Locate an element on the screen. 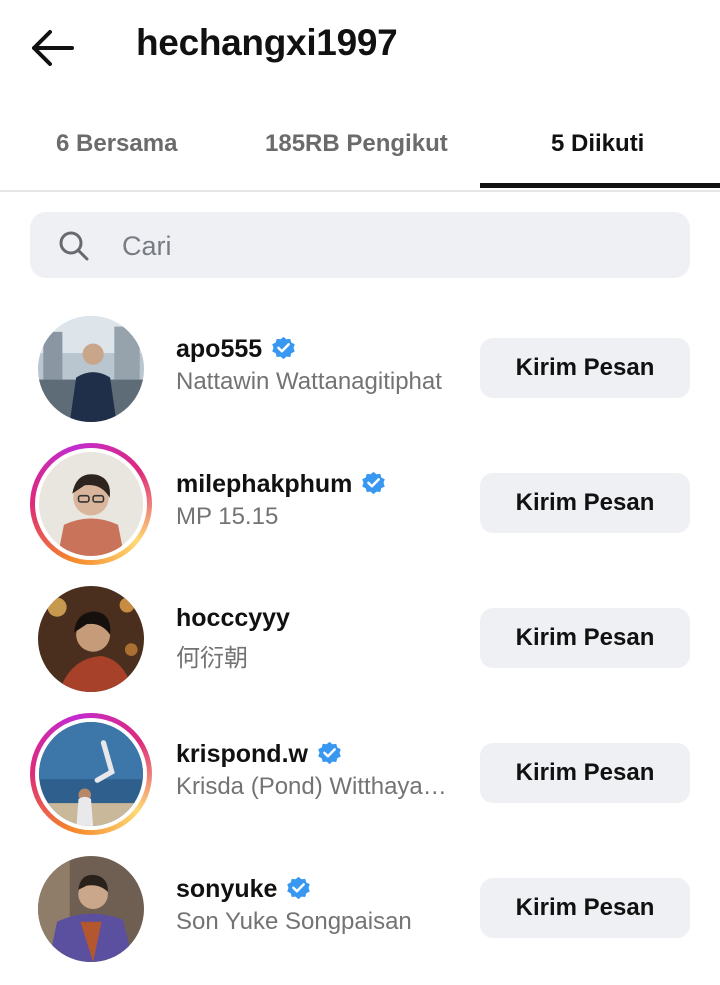  full-name: Krisda (Pond) Witthayakhajorndet is located at coordinates (317, 786).